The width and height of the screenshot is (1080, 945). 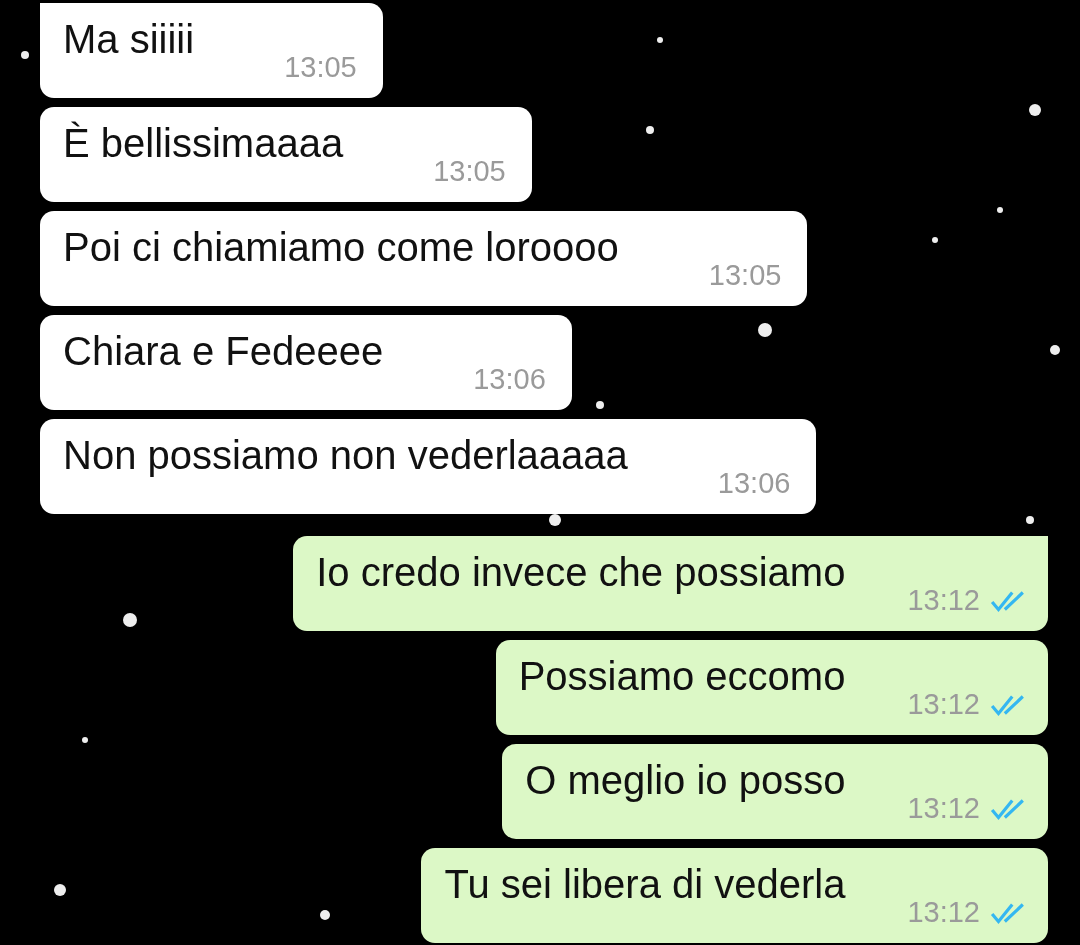 I want to click on message-text: Non possiamo non vederlaaaaa, so click(x=345, y=455).